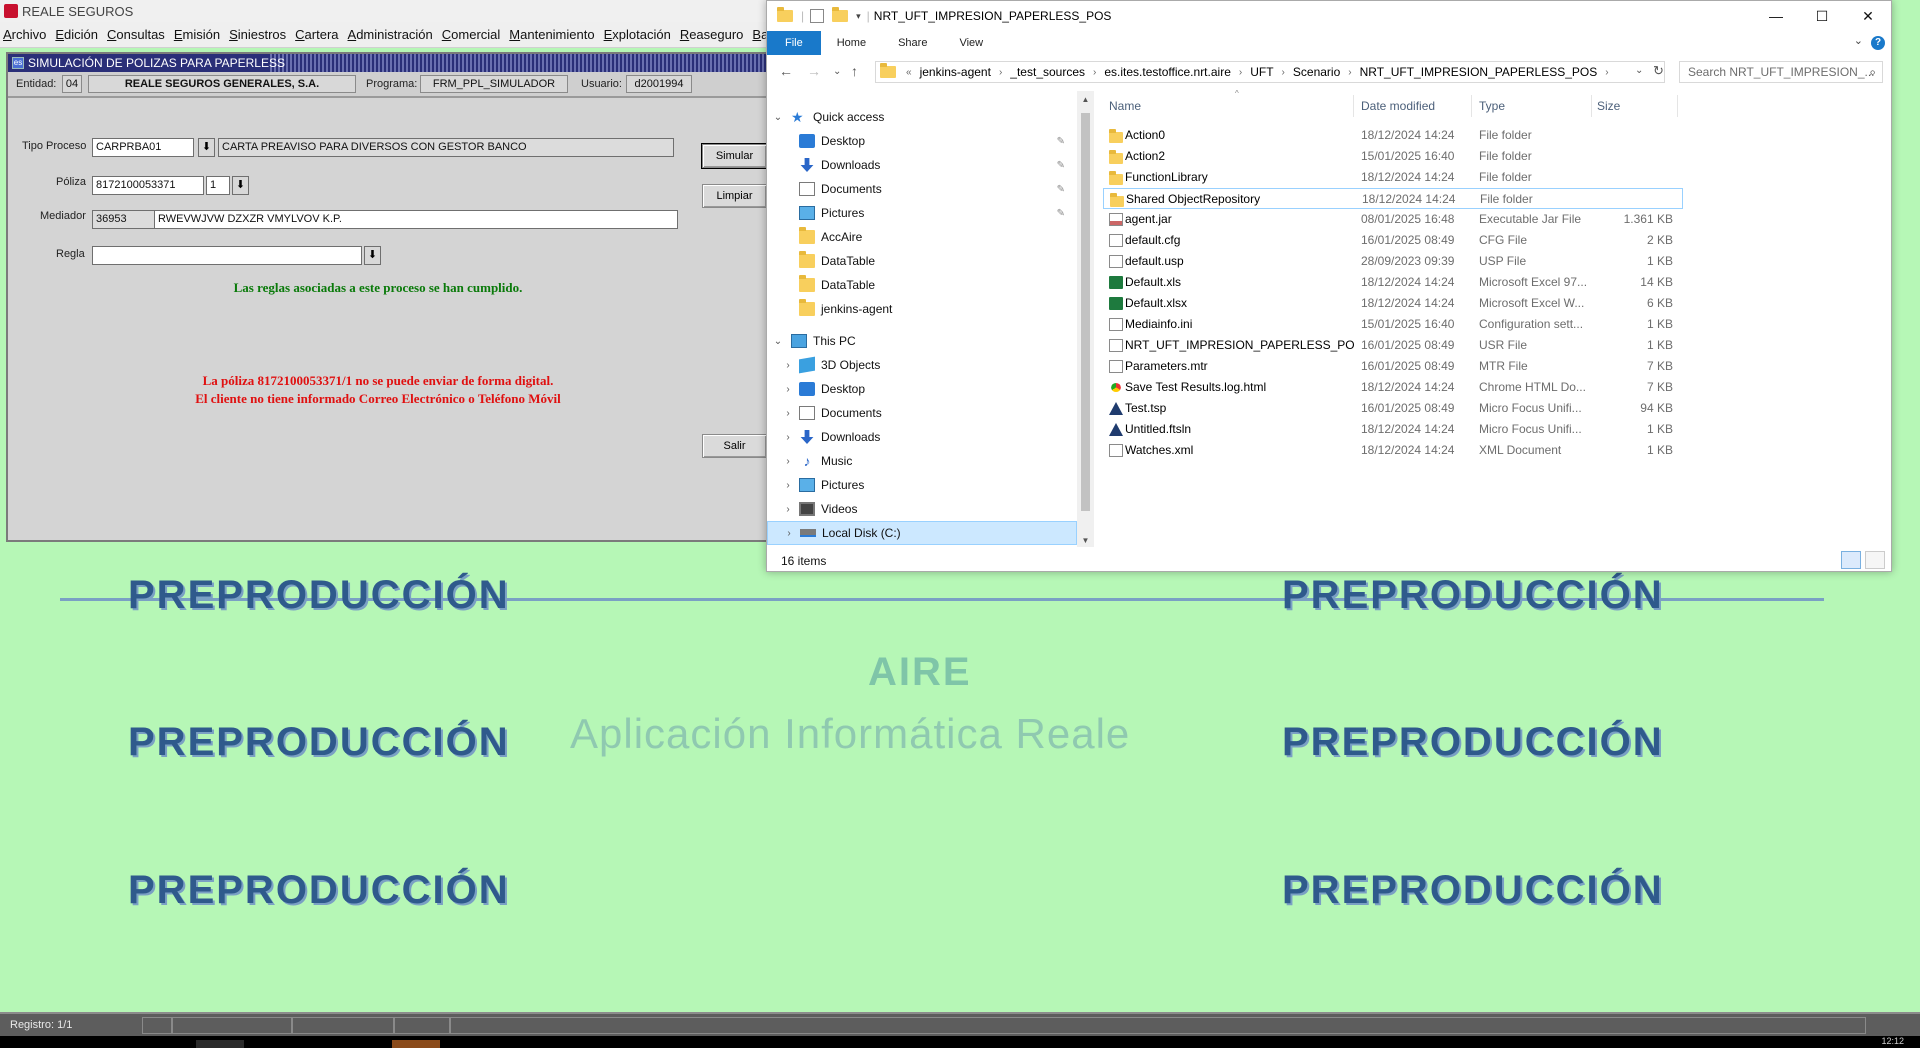  I want to click on ribbon-tab-home: Home, so click(851, 43).